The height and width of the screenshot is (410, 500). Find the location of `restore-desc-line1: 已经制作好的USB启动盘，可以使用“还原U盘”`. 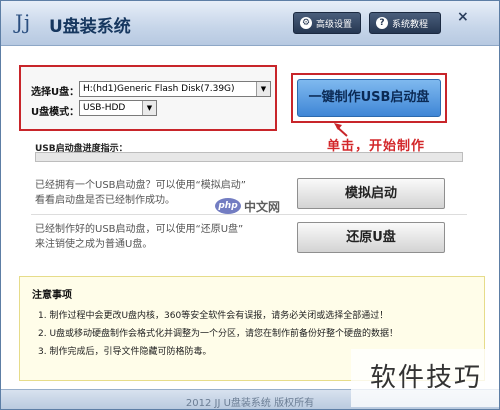

restore-desc-line1: 已经制作好的USB启动盘，可以使用“还原U盘” is located at coordinates (139, 229).